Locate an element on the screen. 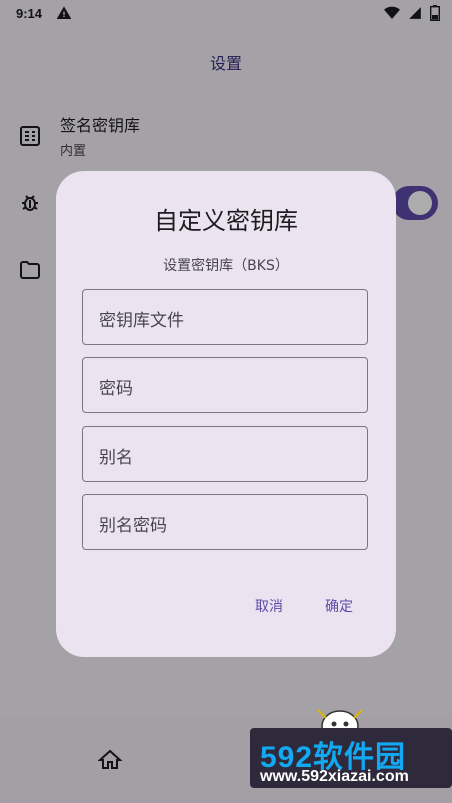 The image size is (452, 803). keystore-file-field: 密钥库文件 is located at coordinates (225, 317).